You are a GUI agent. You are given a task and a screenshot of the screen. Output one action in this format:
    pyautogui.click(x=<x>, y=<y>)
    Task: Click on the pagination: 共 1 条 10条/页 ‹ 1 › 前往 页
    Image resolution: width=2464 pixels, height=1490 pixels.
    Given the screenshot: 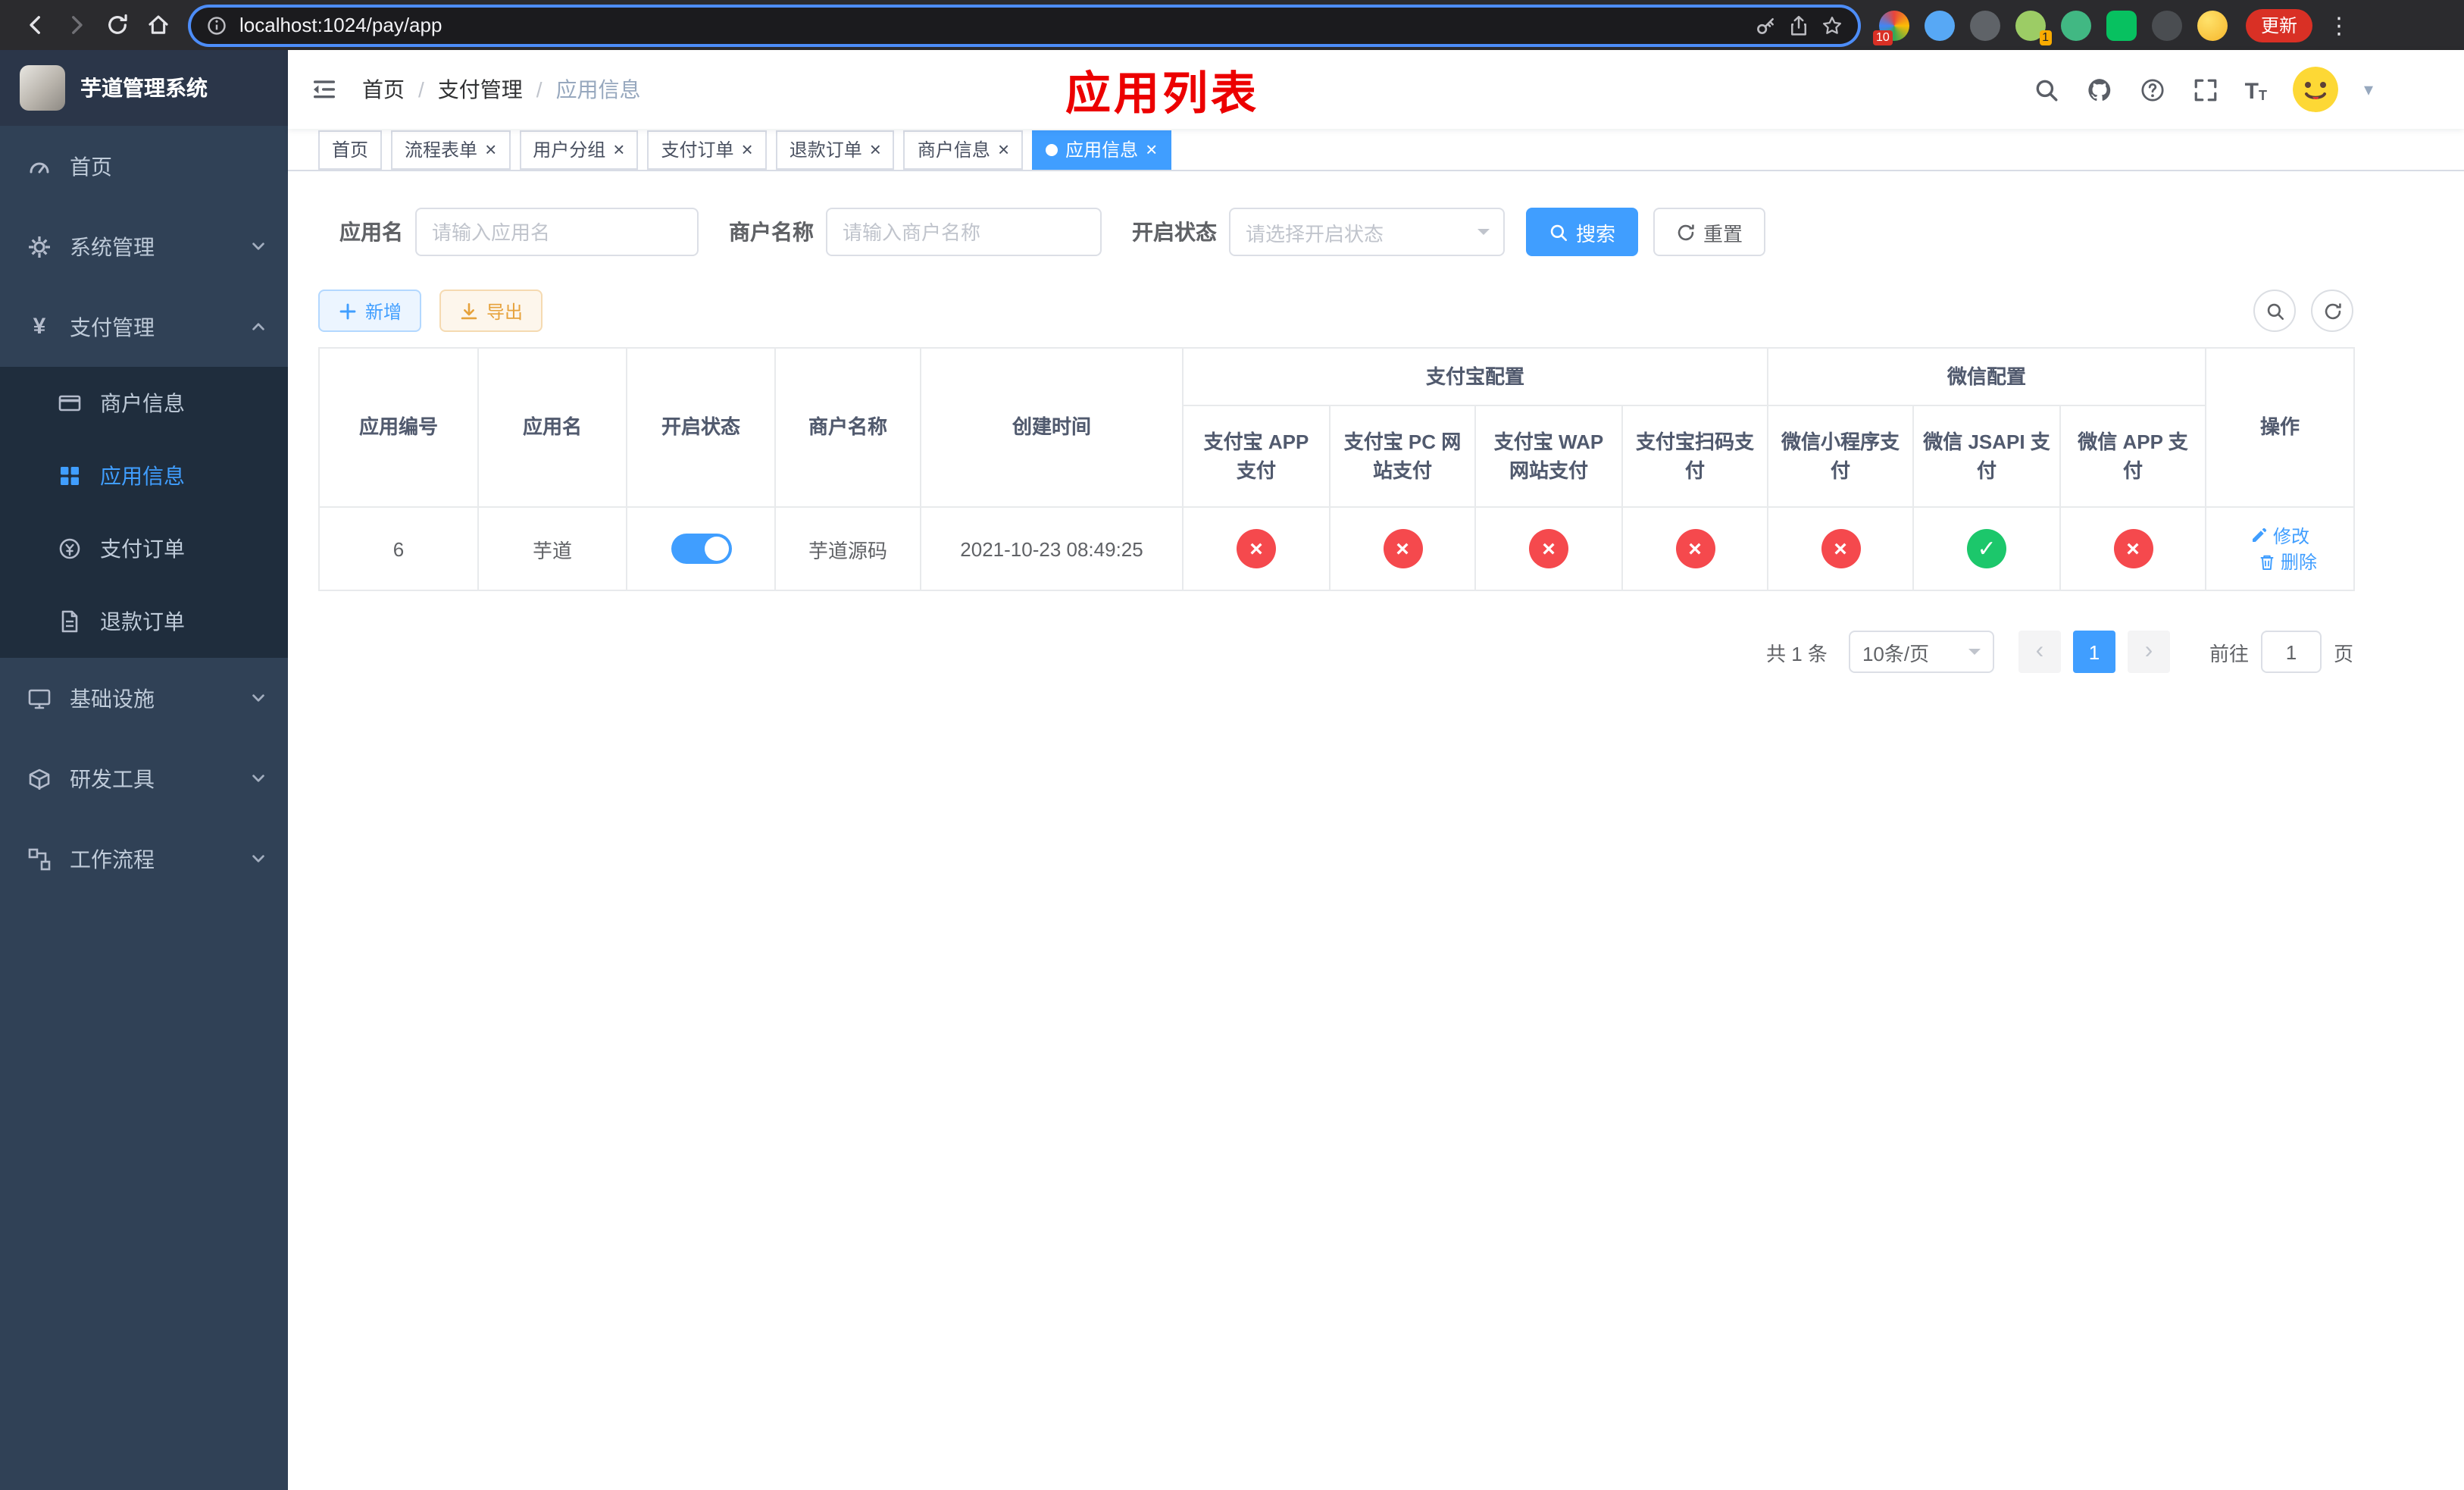 What is the action you would take?
    pyautogui.click(x=1335, y=652)
    